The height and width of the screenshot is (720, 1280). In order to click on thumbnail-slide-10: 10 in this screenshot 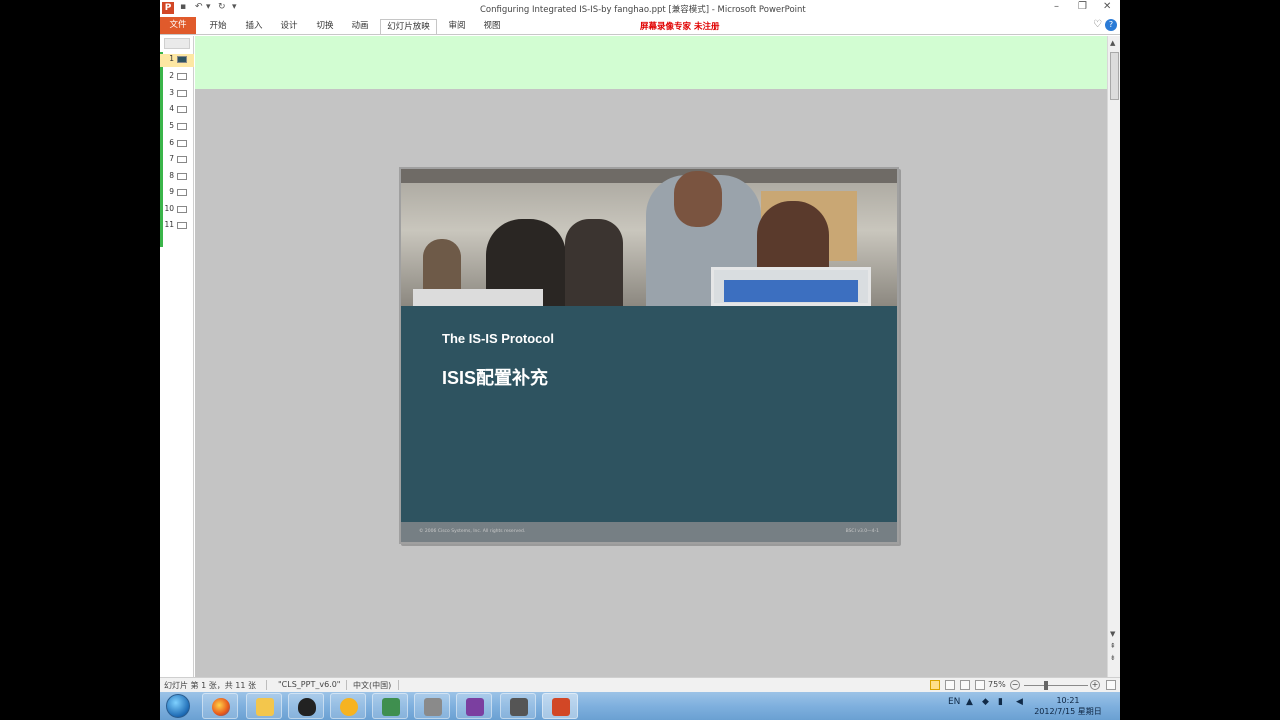, I will do `click(177, 210)`.